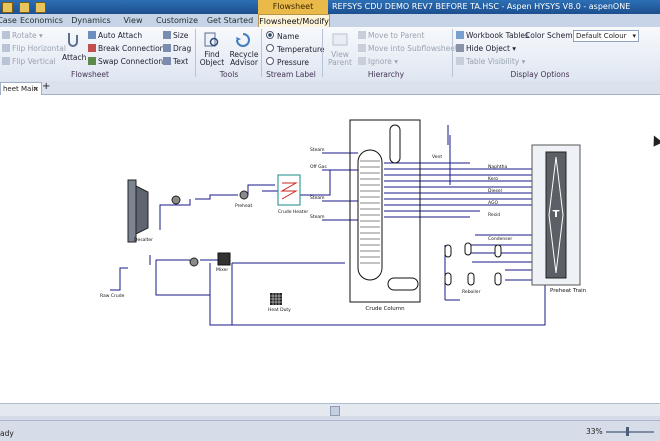  Describe the element at coordinates (395, 144) in the screenshot. I see `condenser-drum` at that location.